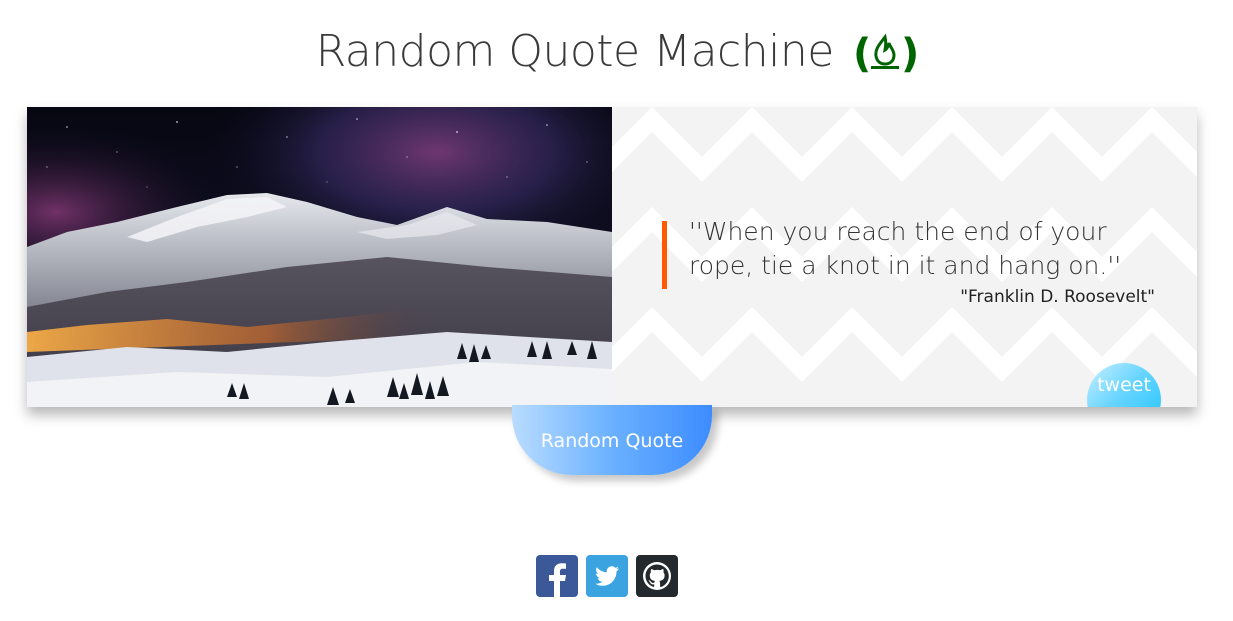  What do you see at coordinates (557, 580) in the screenshot?
I see `facebook-icon` at bounding box center [557, 580].